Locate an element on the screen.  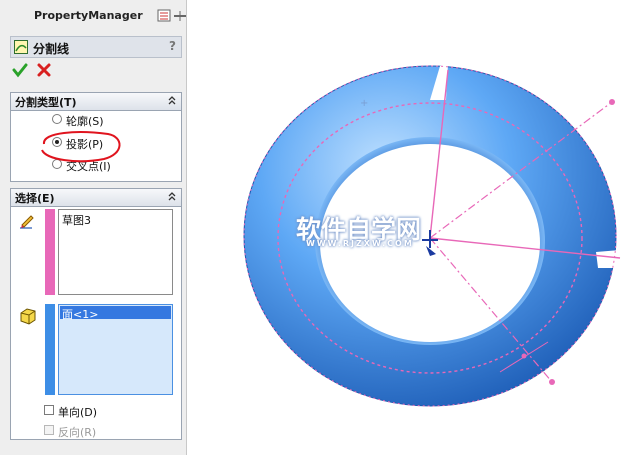
cancel-x-icon is located at coordinates (44, 70).